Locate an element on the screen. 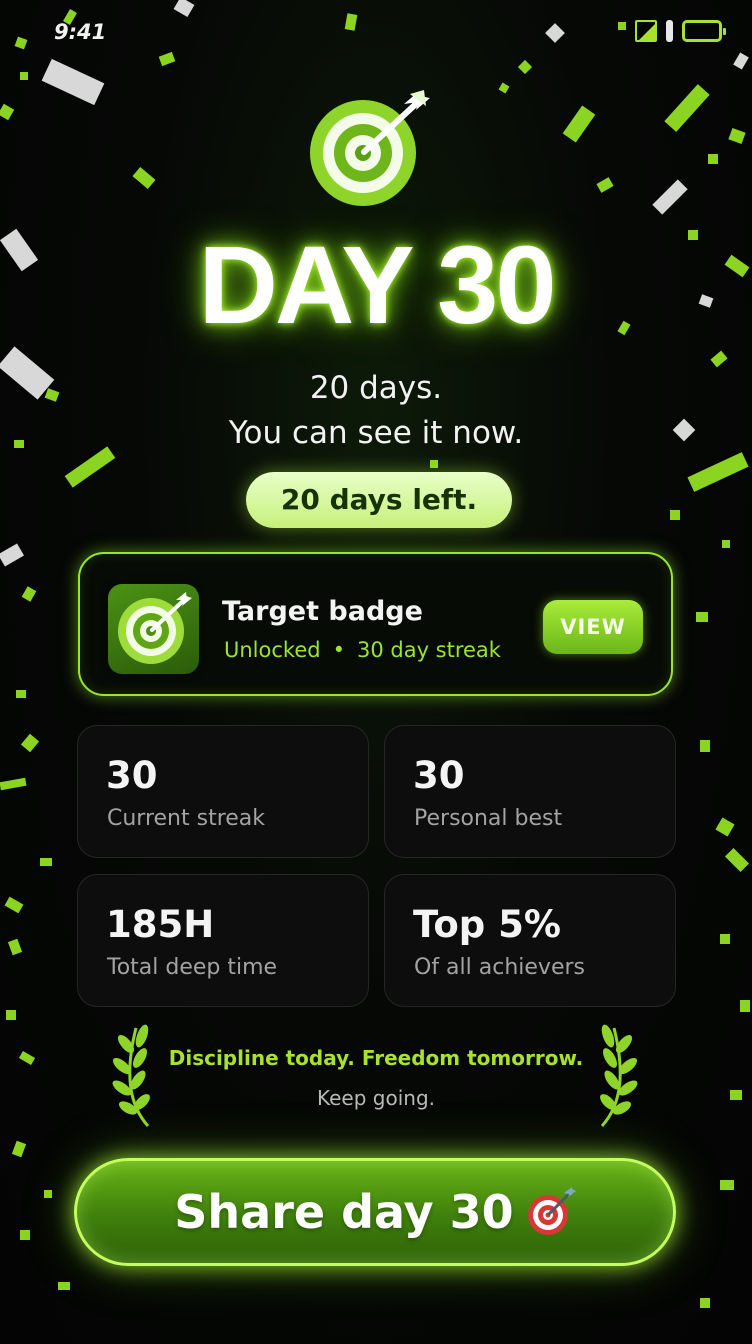  stat-label: Current streak is located at coordinates (186, 818).